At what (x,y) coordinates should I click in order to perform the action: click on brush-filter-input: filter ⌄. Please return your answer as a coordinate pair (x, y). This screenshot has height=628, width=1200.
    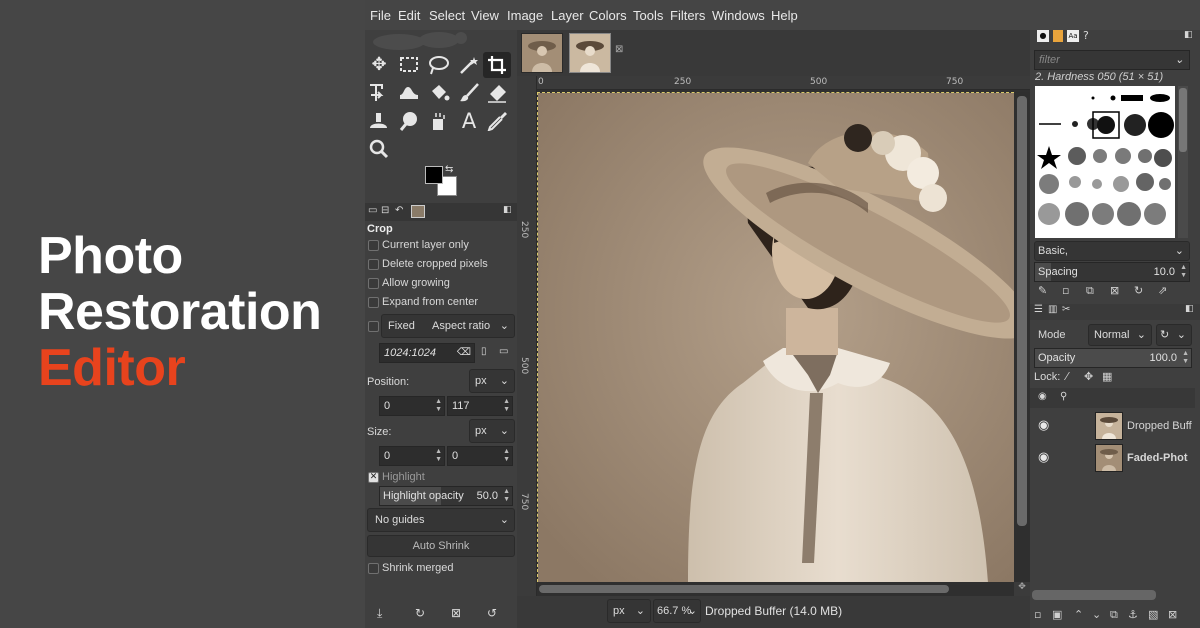
    Looking at the image, I should click on (1112, 60).